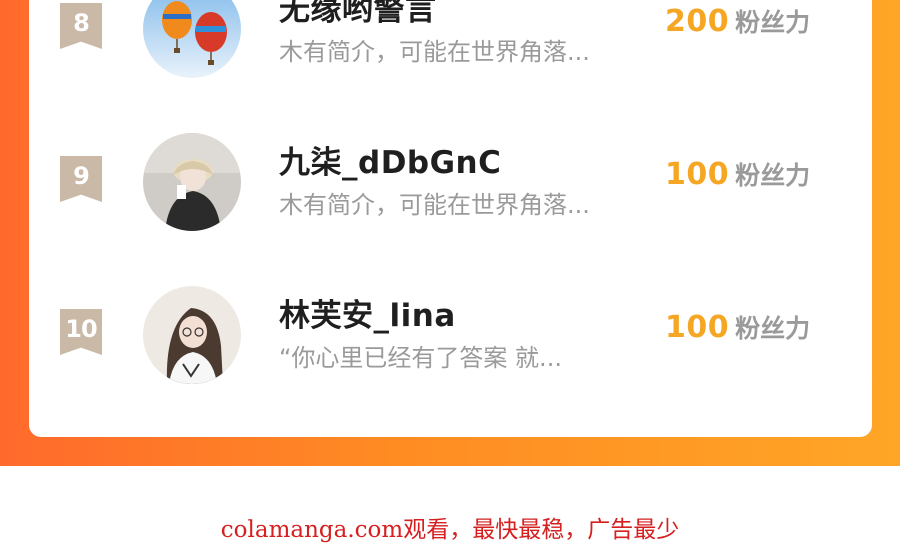 Image resolution: width=900 pixels, height=560 pixels. I want to click on fan-power-score: 200 粉丝力, so click(737, 21).